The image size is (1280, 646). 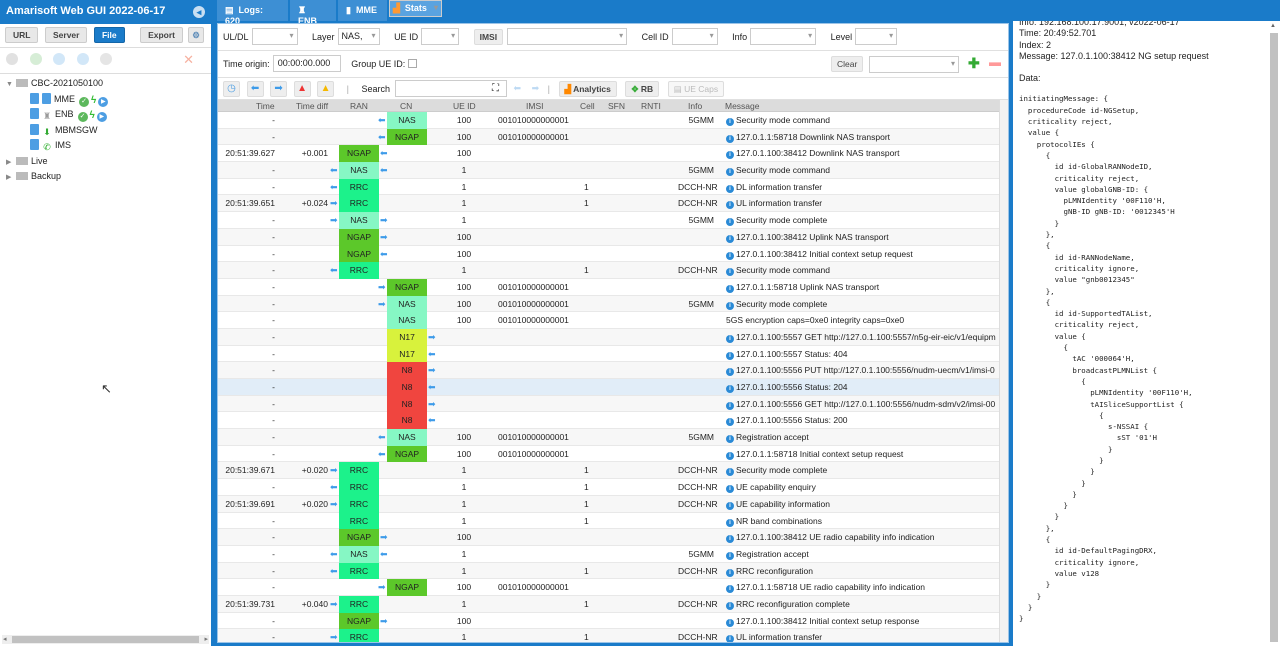 I want to click on play-icon: ▶, so click(x=103, y=101).